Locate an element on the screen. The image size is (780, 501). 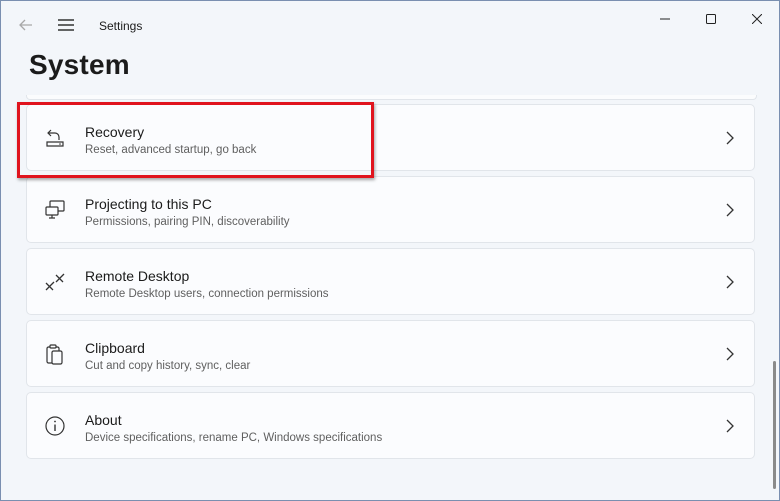
minimize-button is located at coordinates (665, 19).